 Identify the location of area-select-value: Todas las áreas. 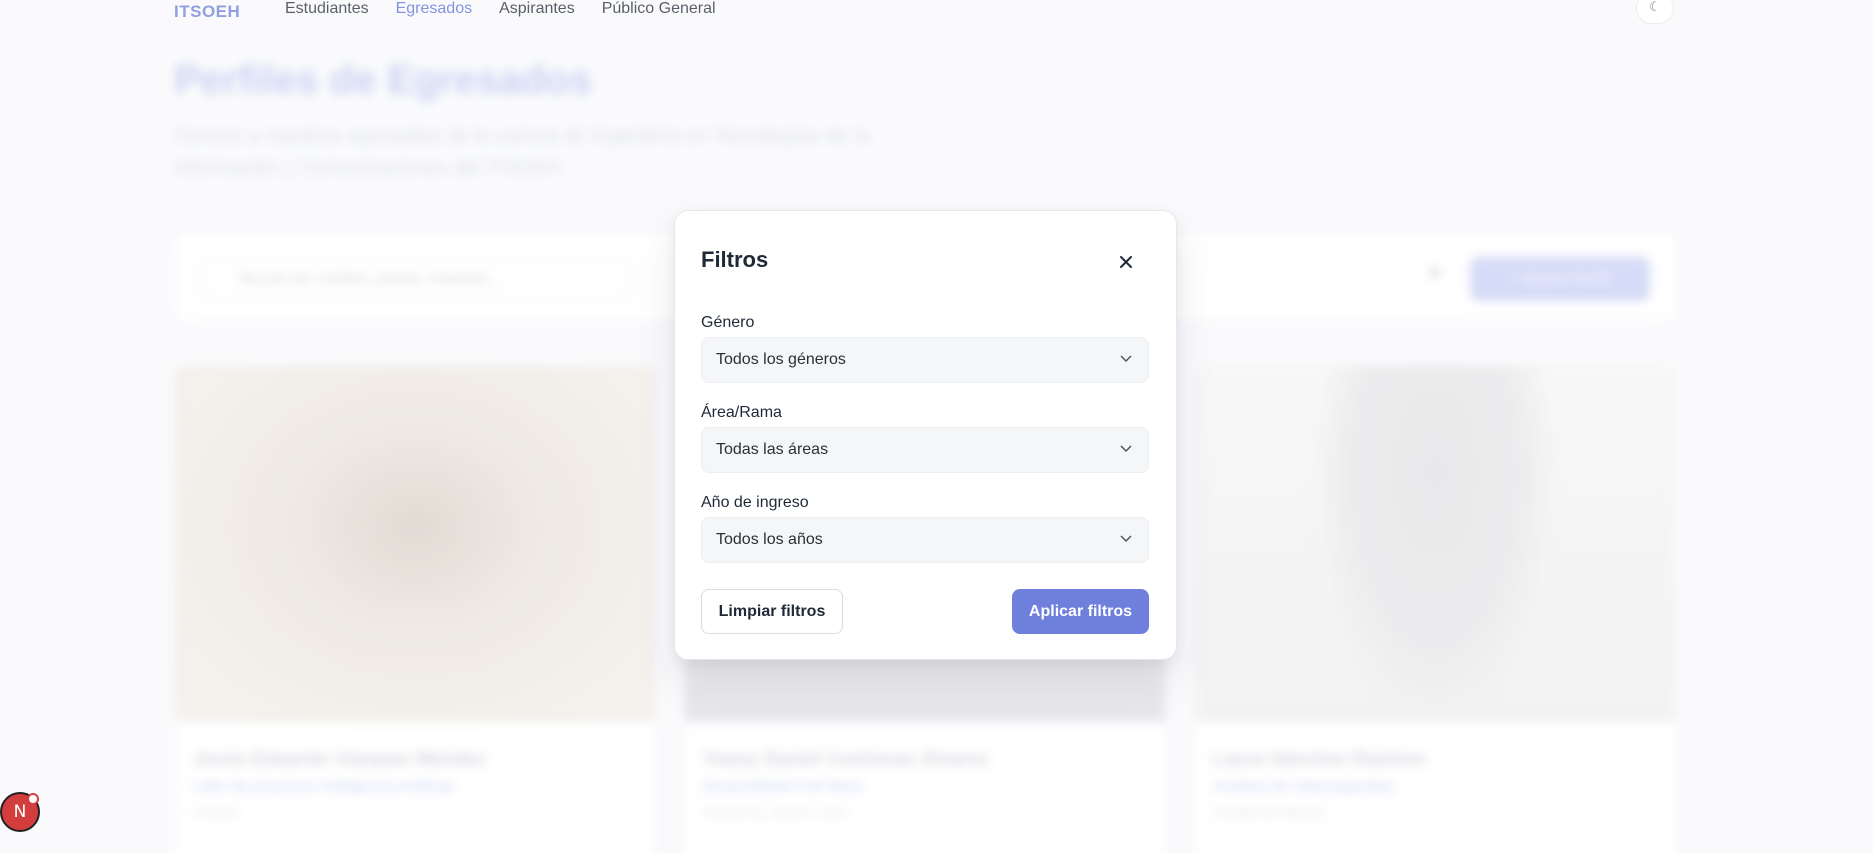
(772, 449).